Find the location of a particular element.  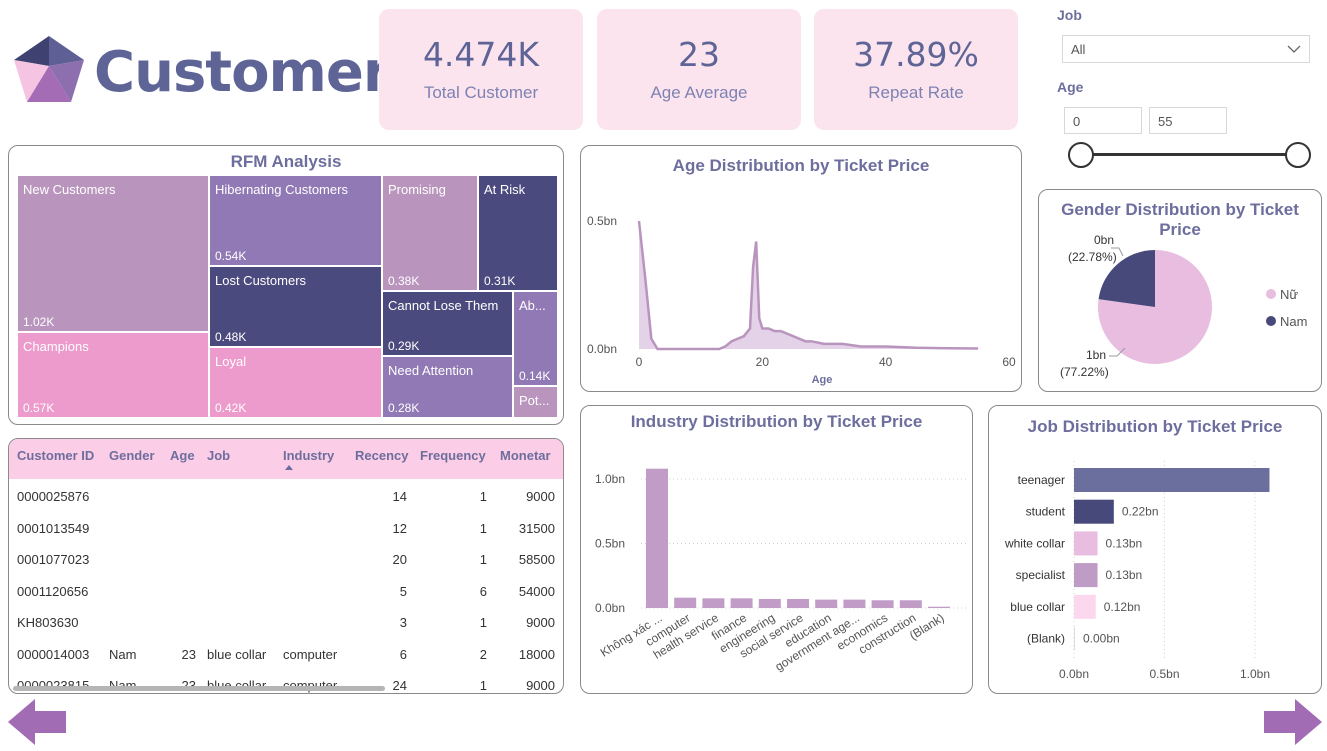

col-header-industry: Industry is located at coordinates (308, 455).